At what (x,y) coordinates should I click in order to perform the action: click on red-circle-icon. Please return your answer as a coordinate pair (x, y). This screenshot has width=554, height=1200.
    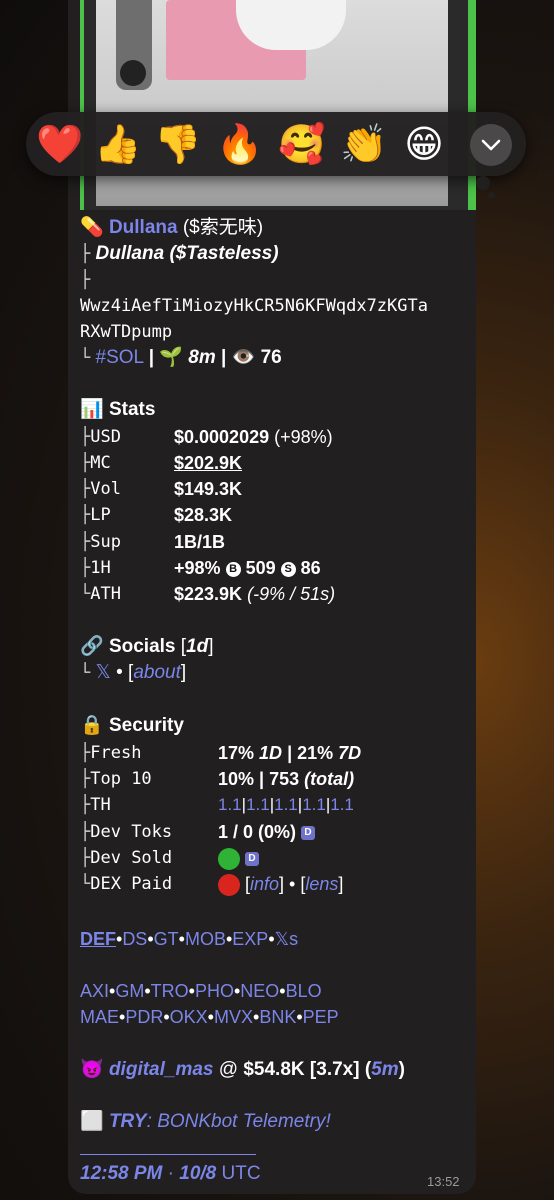
    Looking at the image, I should click on (229, 885).